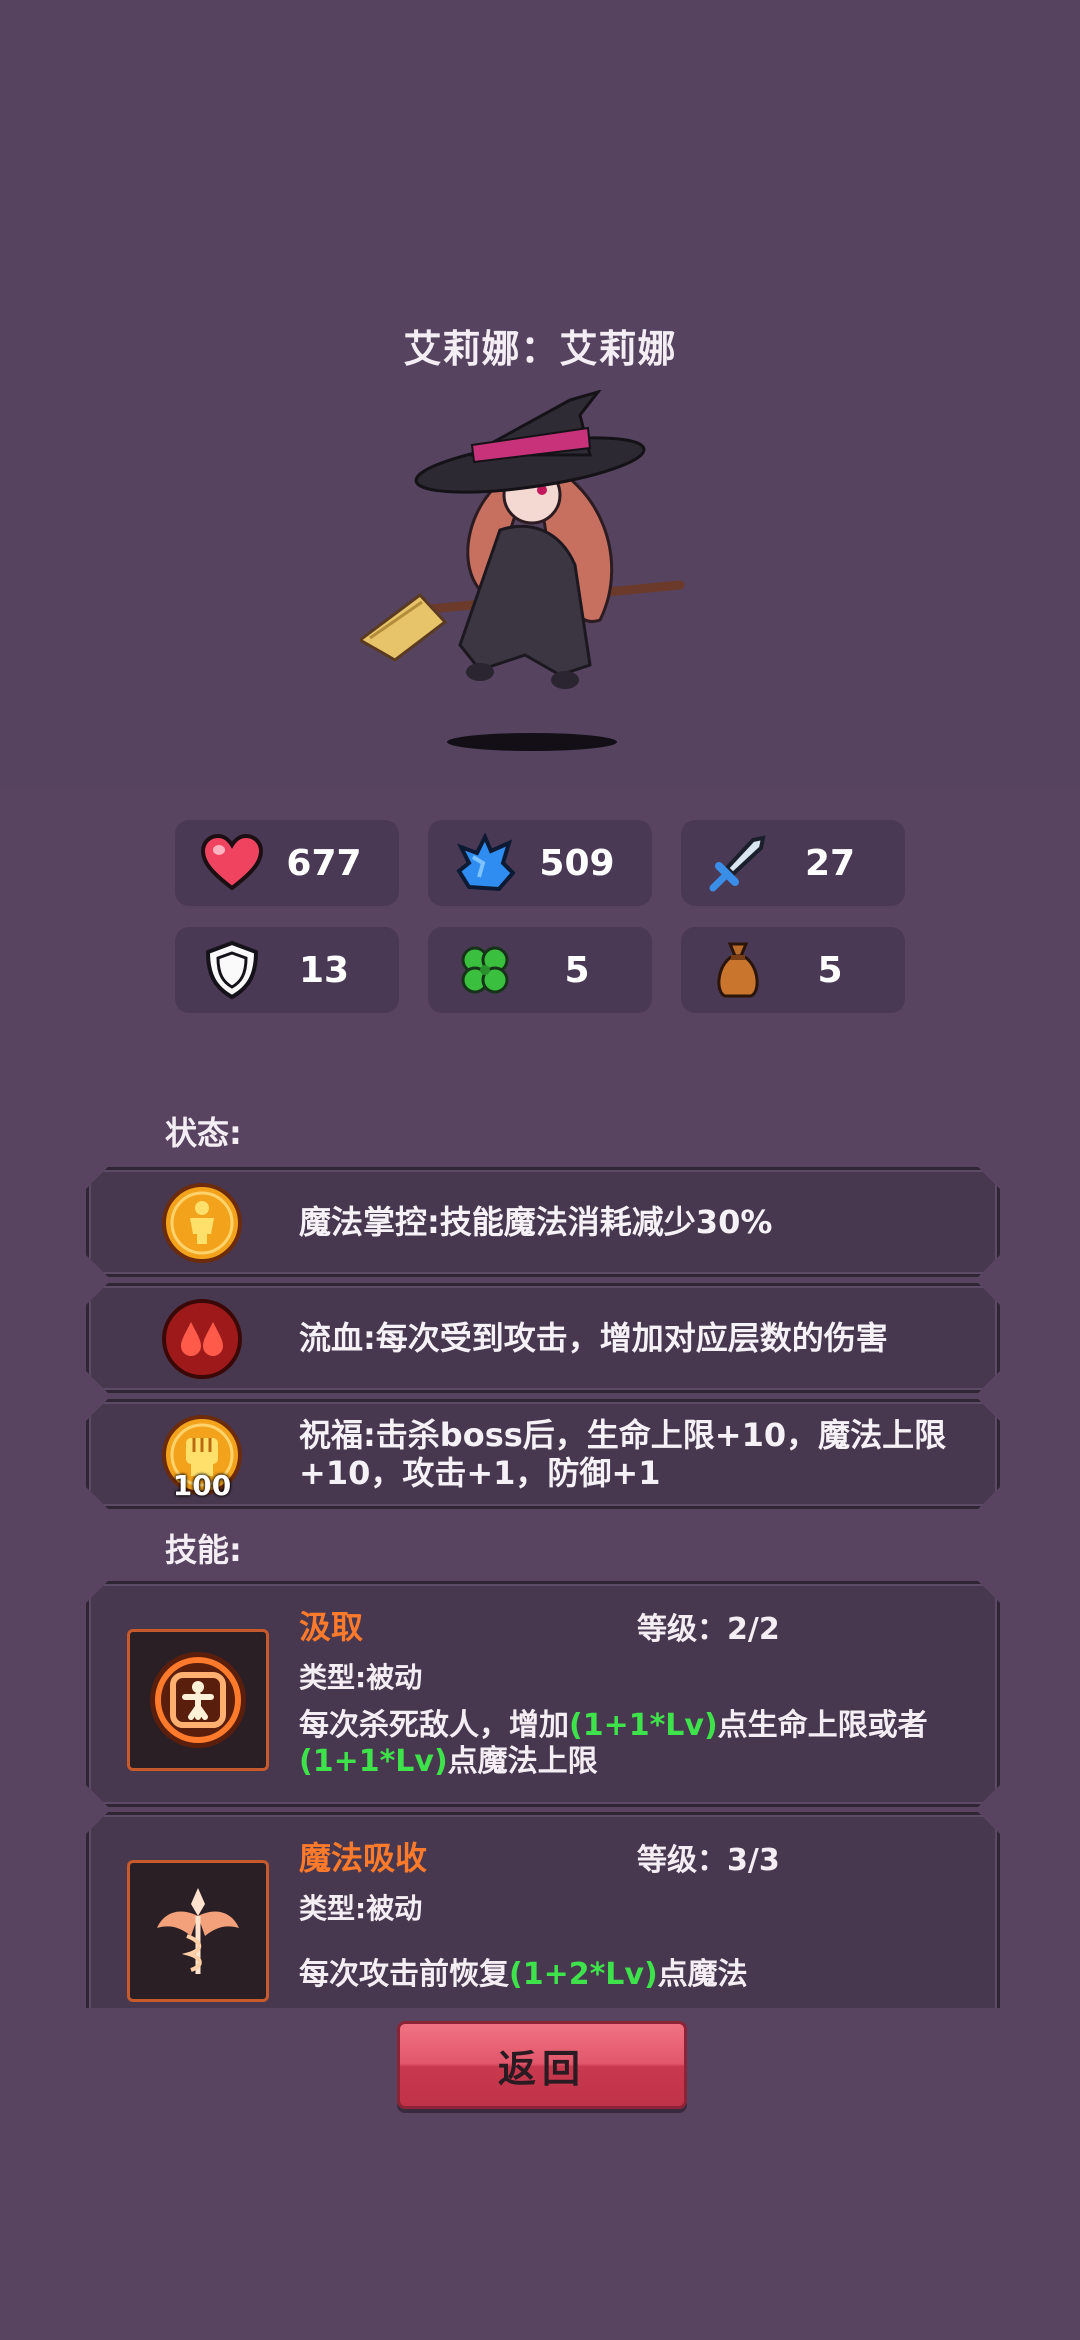 This screenshot has width=1080, height=2340. I want to click on skill-card-magic-absorb: 魔法吸收 等级：3/3 类型:被动 每次攻击前恢复(1+2*Lv)点魔法, so click(543, 1925).